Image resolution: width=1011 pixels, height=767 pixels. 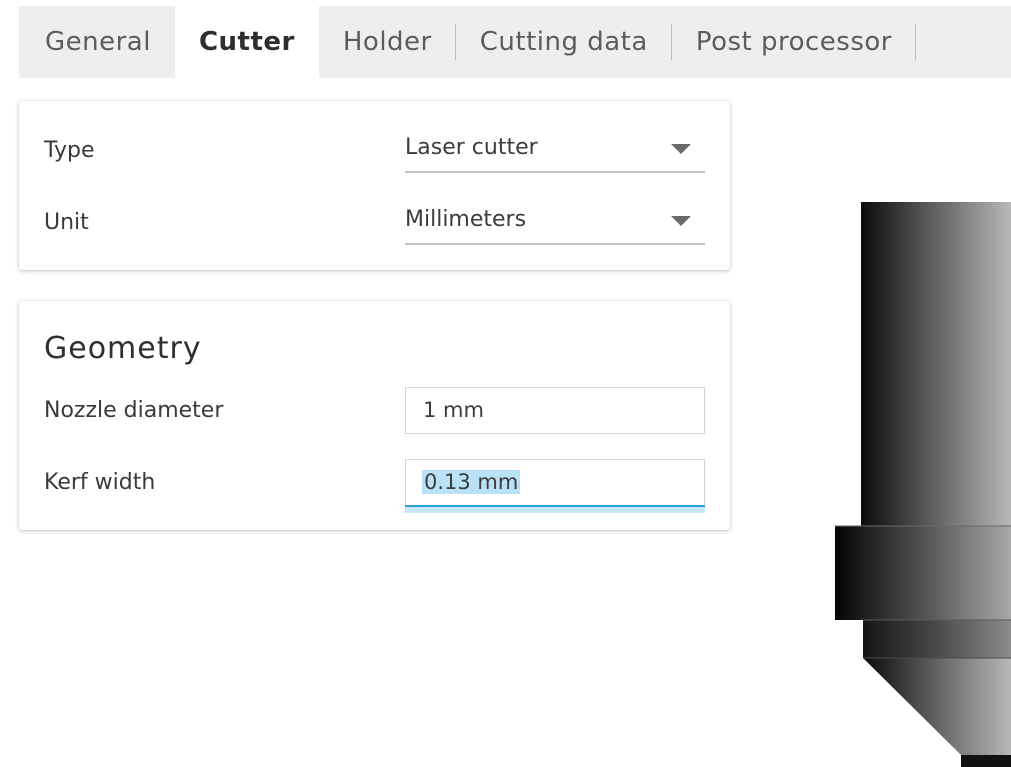 What do you see at coordinates (453, 410) in the screenshot?
I see `nozzle-diameter-value: 1 mm` at bounding box center [453, 410].